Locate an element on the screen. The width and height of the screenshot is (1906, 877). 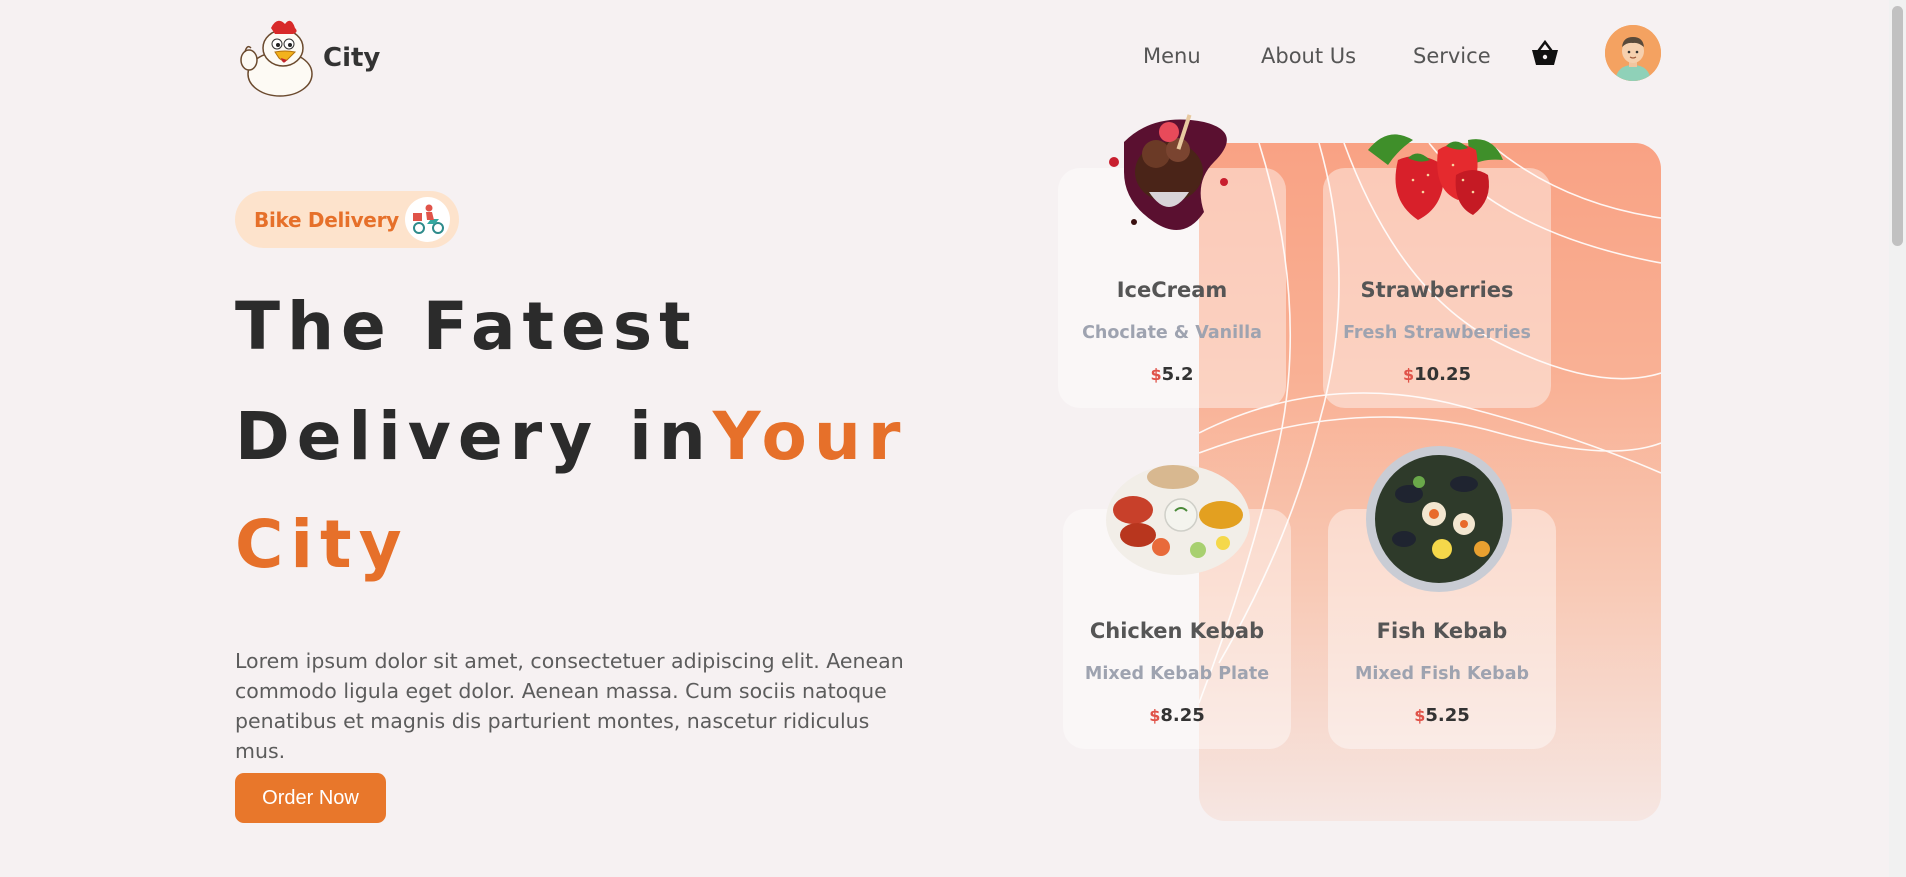
avatar-face-icon is located at coordinates (1633, 53).